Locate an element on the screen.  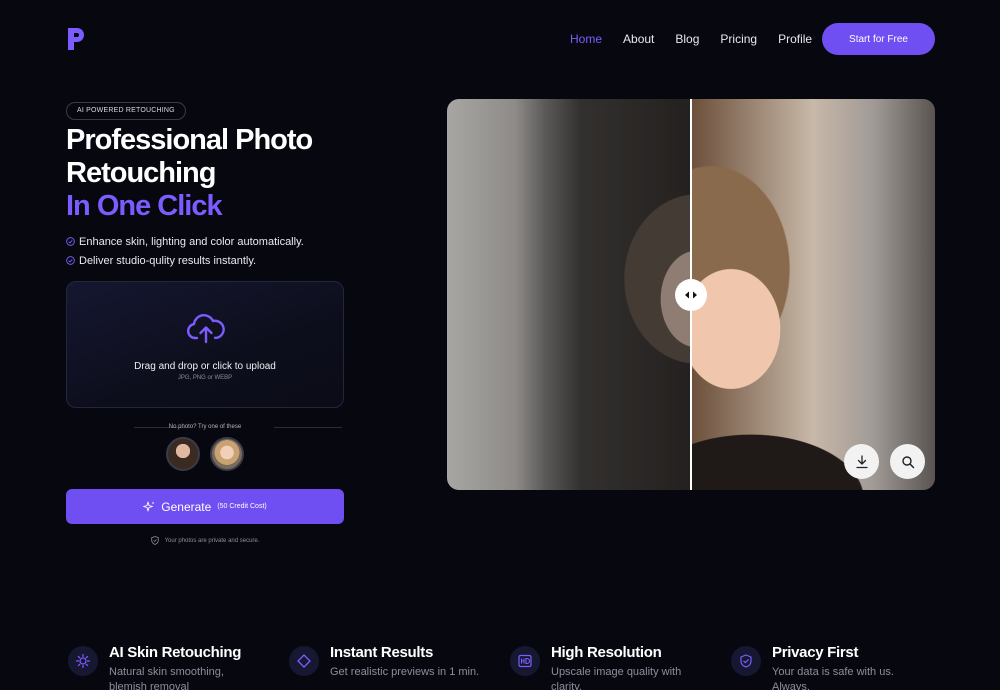
arrows-horizontal-icon is located at coordinates (691, 295).